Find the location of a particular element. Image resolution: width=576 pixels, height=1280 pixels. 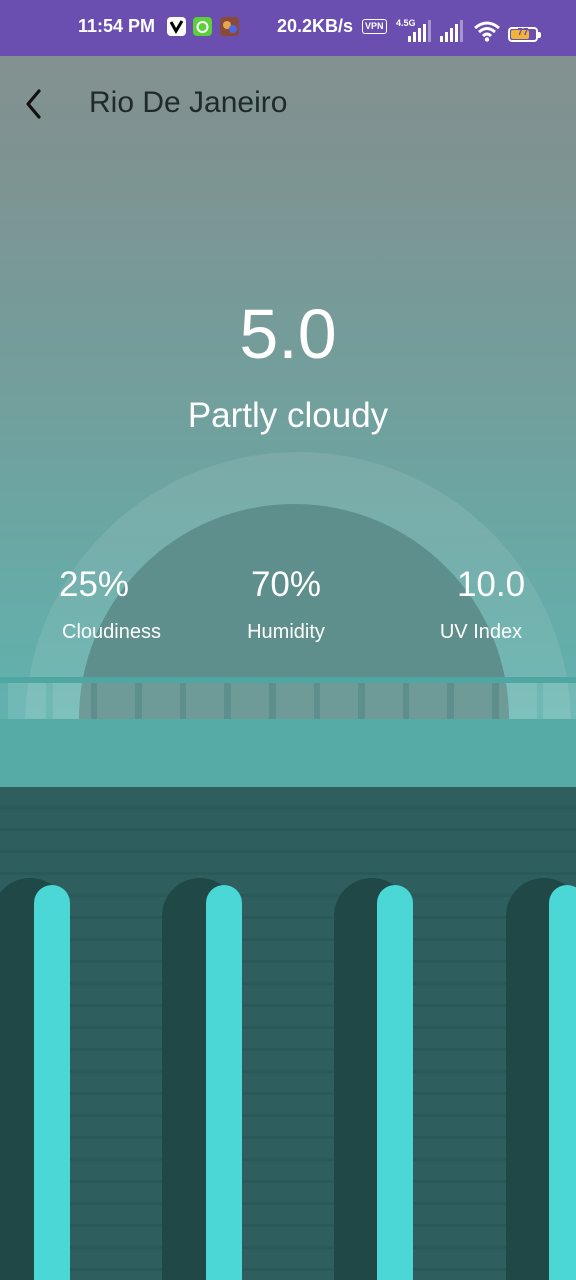

cloudiness-stat: 25% Cloudiness is located at coordinates (114, 604).